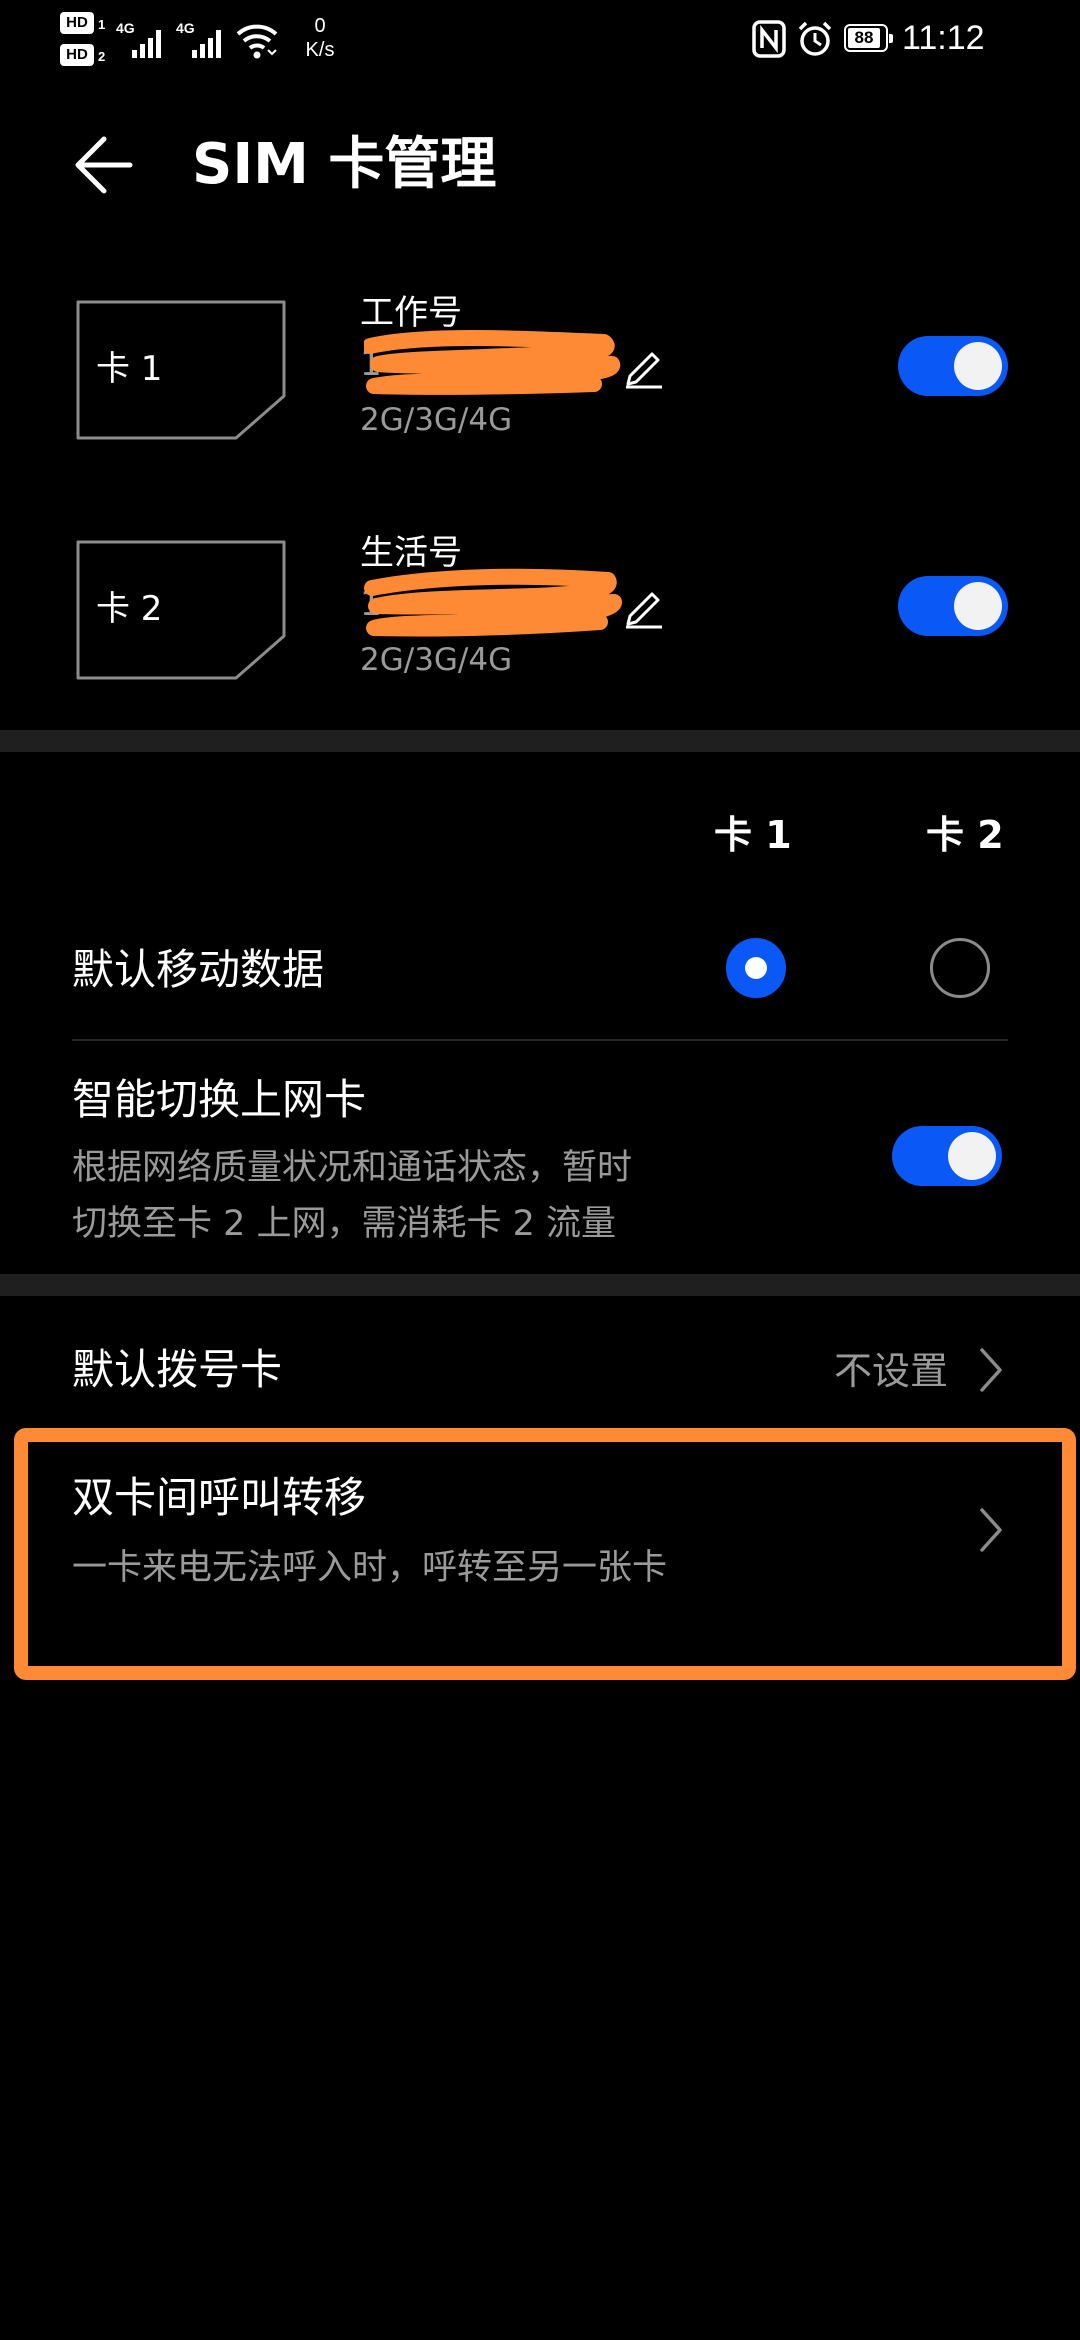  What do you see at coordinates (991, 1370) in the screenshot?
I see `chevron-right-icon` at bounding box center [991, 1370].